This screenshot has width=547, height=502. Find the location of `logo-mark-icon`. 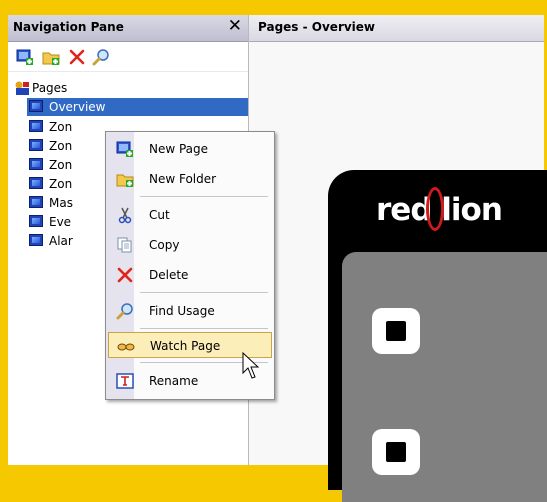

logo-mark-icon is located at coordinates (435, 209).